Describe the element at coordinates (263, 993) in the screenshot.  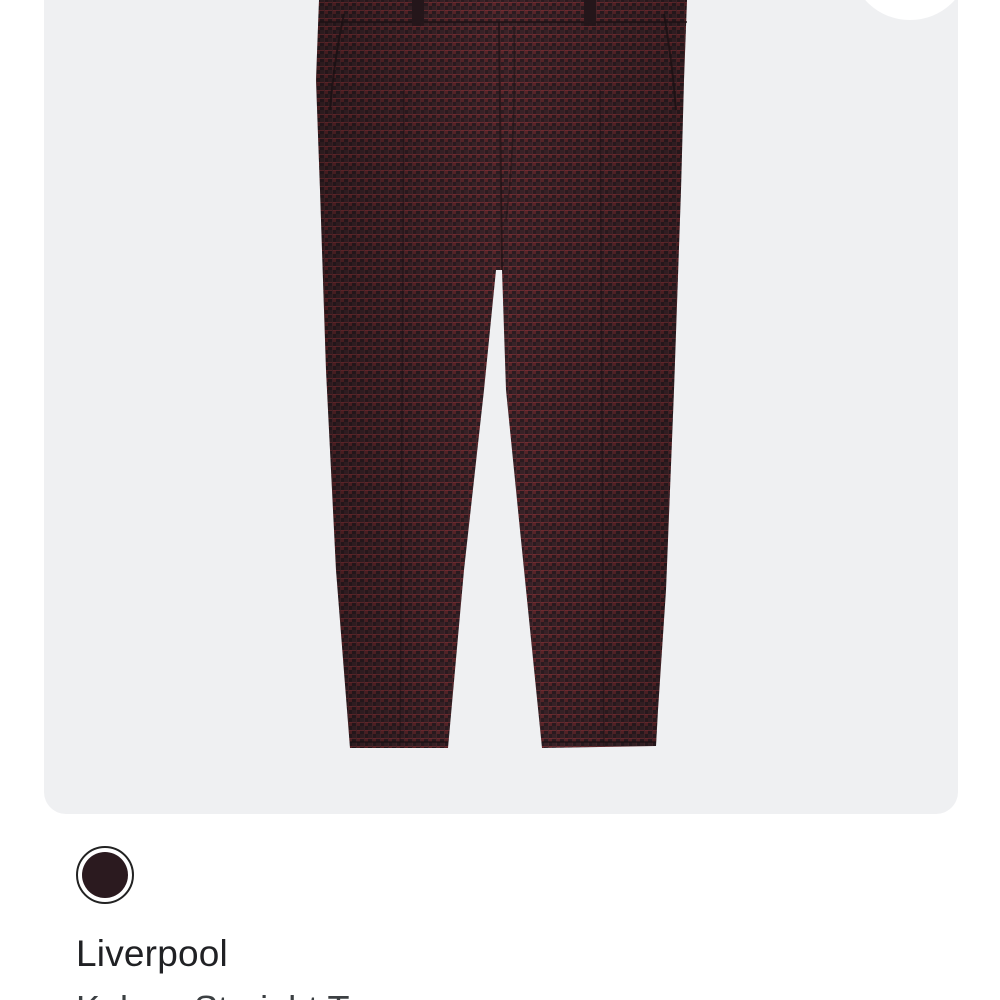
I see `product-name: Kelsey Straight Trouser` at that location.